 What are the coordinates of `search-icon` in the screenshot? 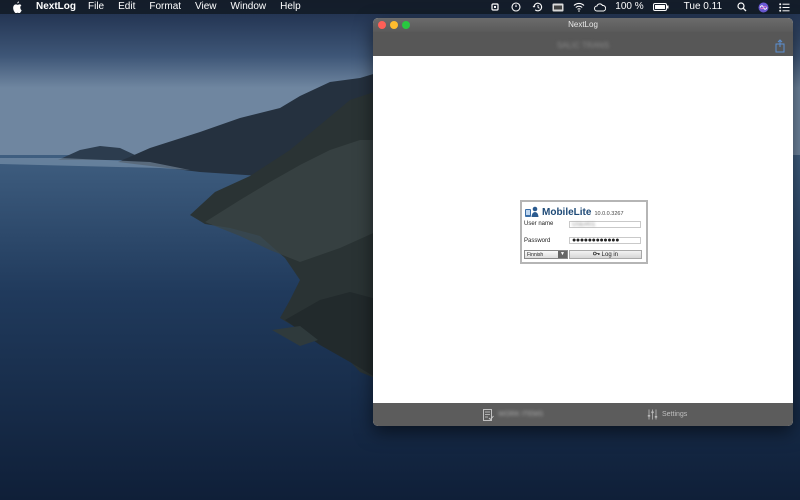 It's located at (742, 7).